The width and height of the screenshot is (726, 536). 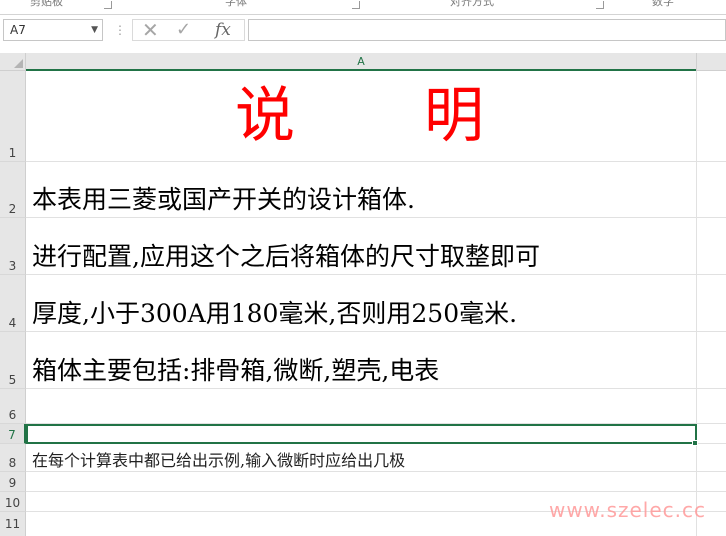 What do you see at coordinates (711, 303) in the screenshot?
I see `cell-b4` at bounding box center [711, 303].